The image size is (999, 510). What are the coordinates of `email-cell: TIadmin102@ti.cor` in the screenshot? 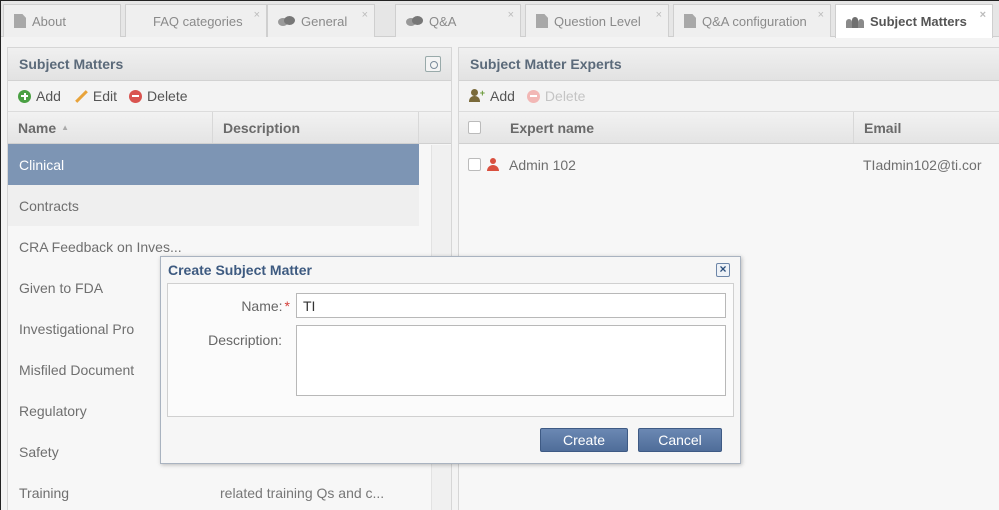 It's located at (922, 164).